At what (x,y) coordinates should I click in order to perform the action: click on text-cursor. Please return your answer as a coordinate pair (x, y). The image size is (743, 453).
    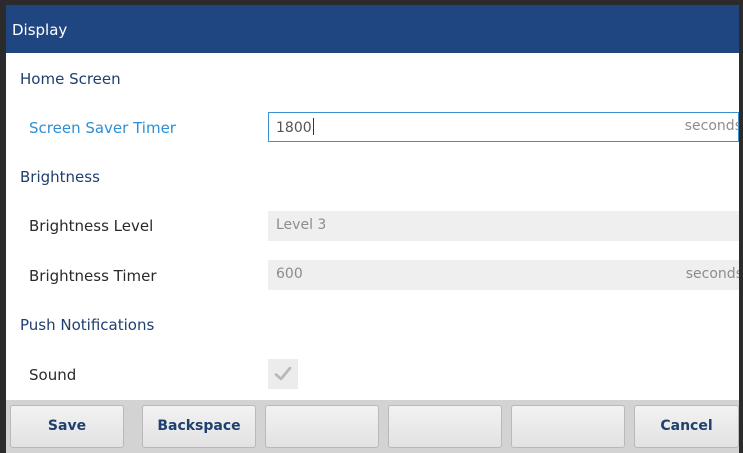
    Looking at the image, I should click on (313, 126).